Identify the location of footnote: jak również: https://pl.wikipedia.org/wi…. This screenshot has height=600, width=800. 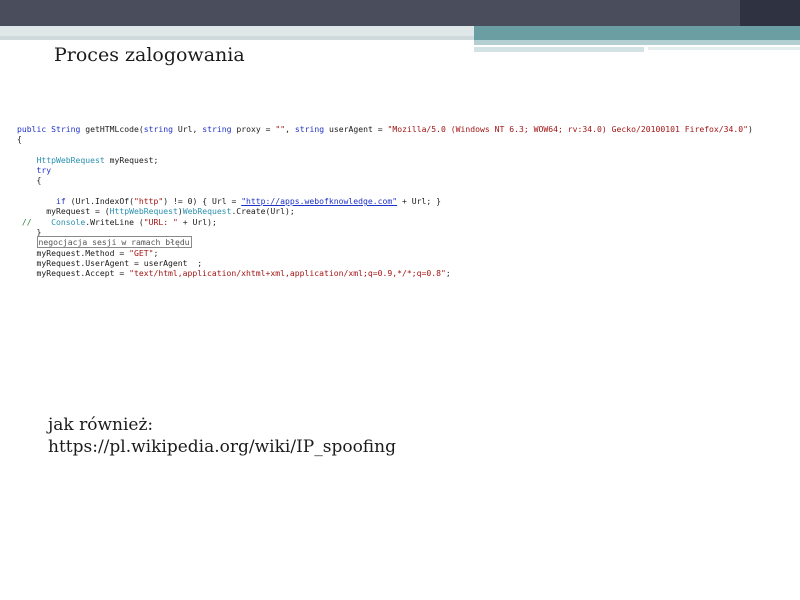
(222, 436).